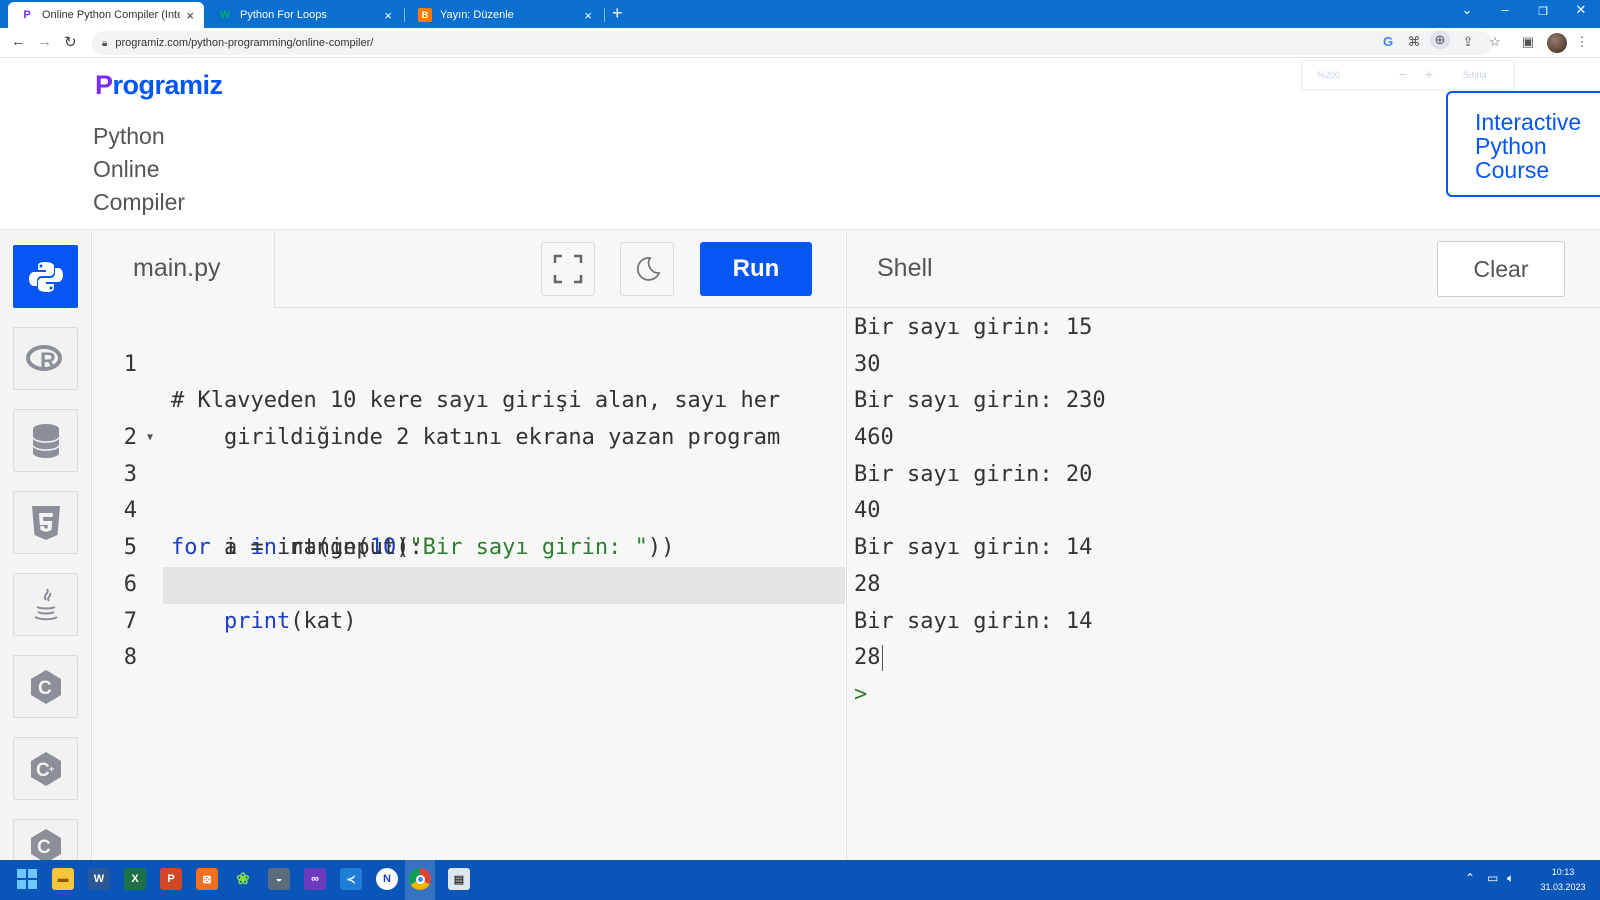 The height and width of the screenshot is (900, 1600). Describe the element at coordinates (469, 269) in the screenshot. I see `editor-toolbar: main.py Run` at that location.